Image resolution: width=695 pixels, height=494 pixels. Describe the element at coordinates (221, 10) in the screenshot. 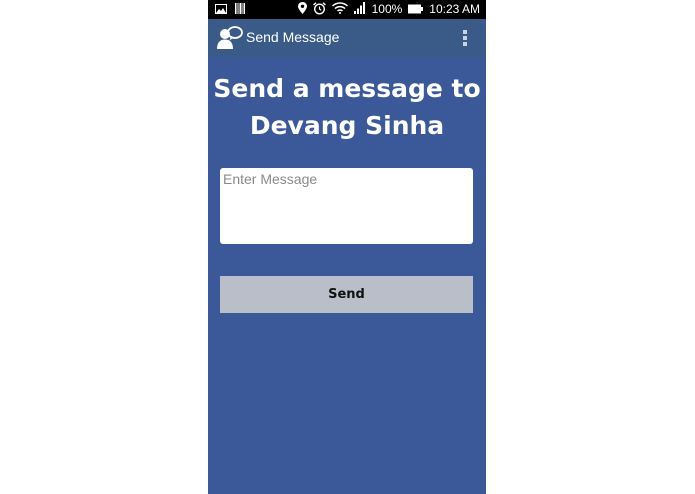

I see `gallery-icon` at that location.